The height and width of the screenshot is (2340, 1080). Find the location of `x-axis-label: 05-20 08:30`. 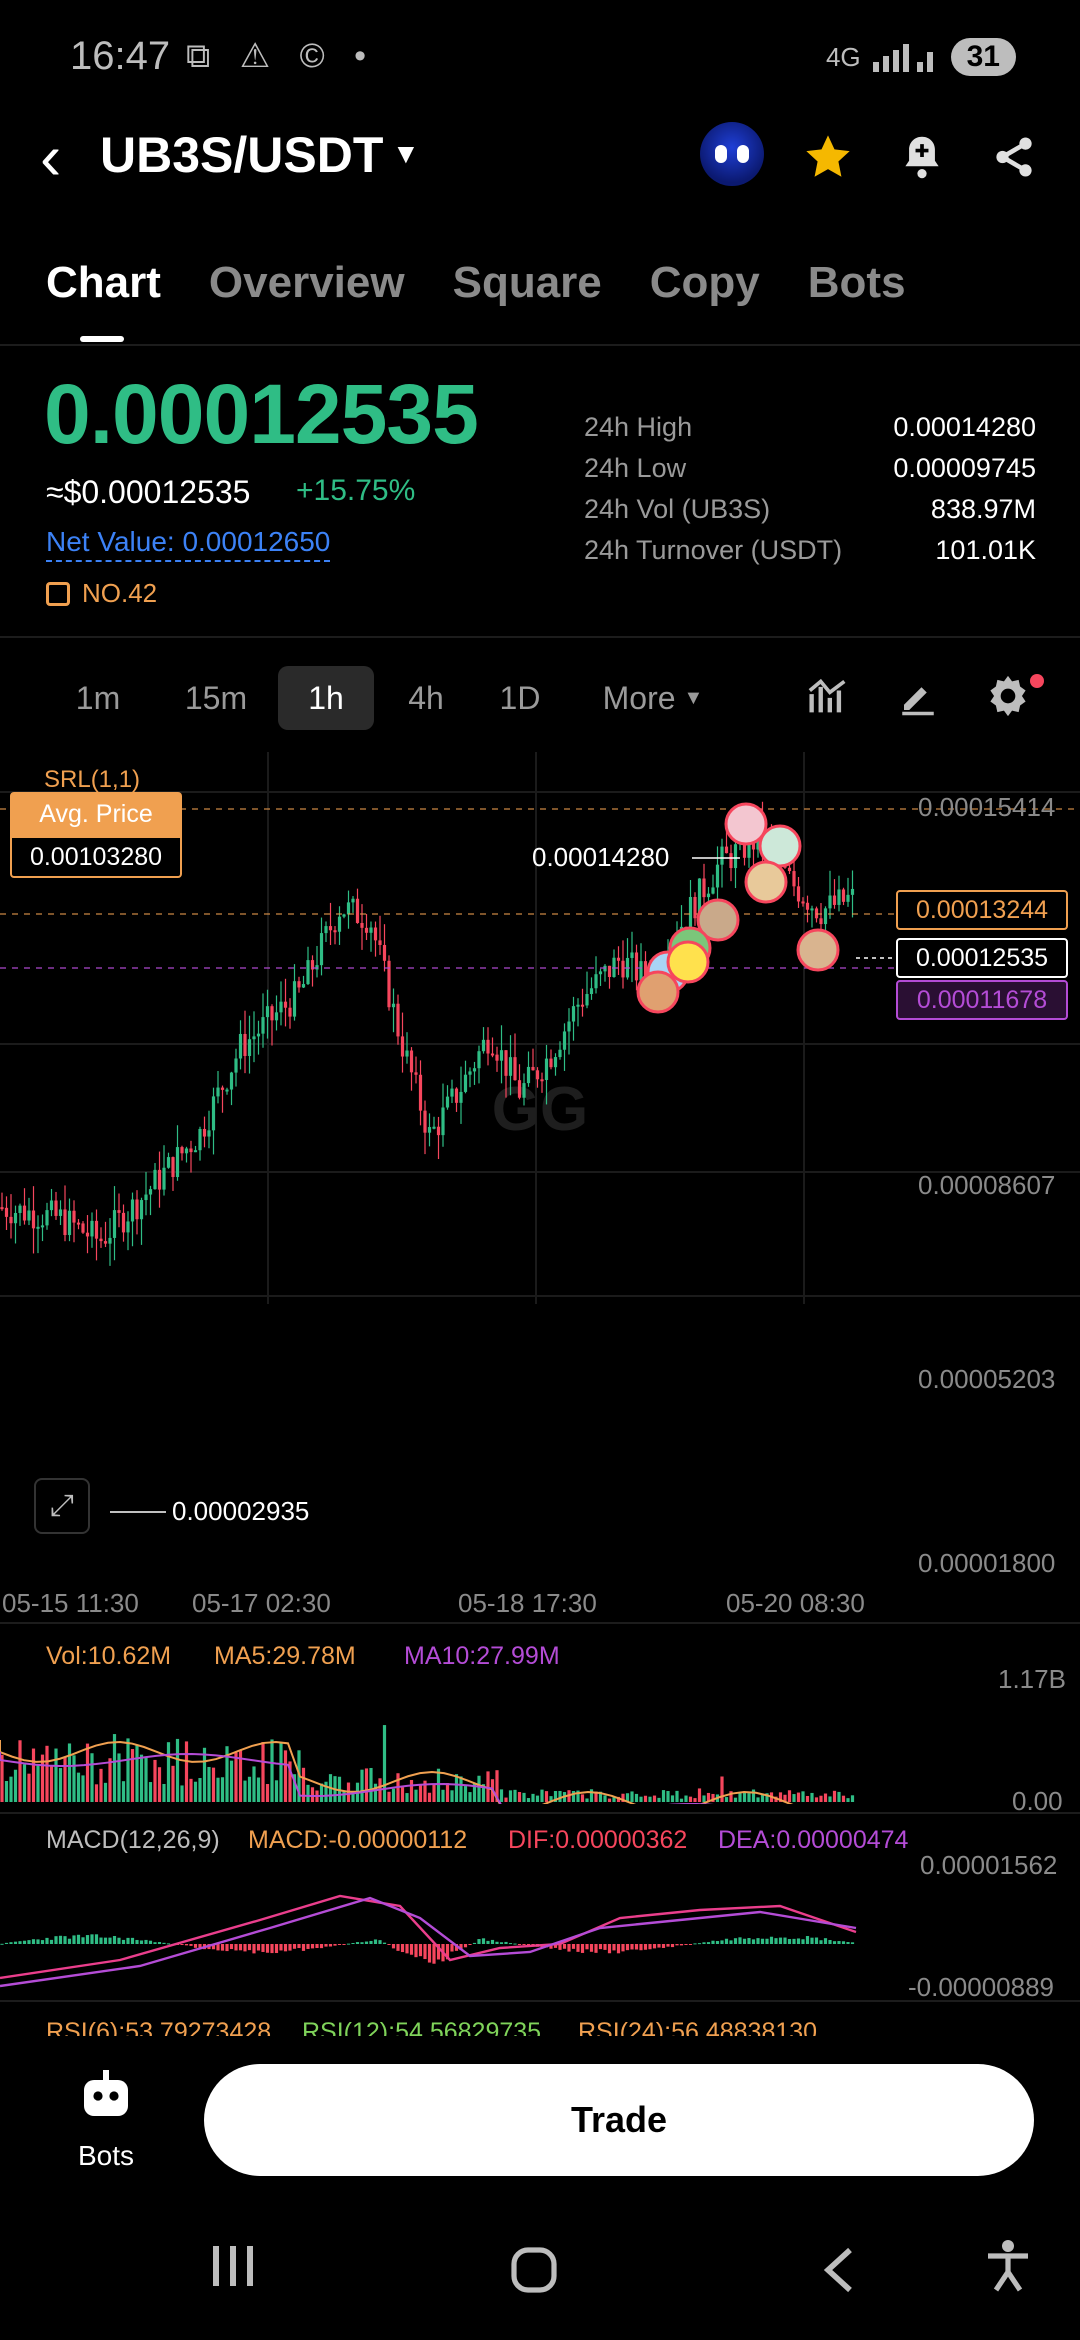

x-axis-label: 05-20 08:30 is located at coordinates (795, 1603).